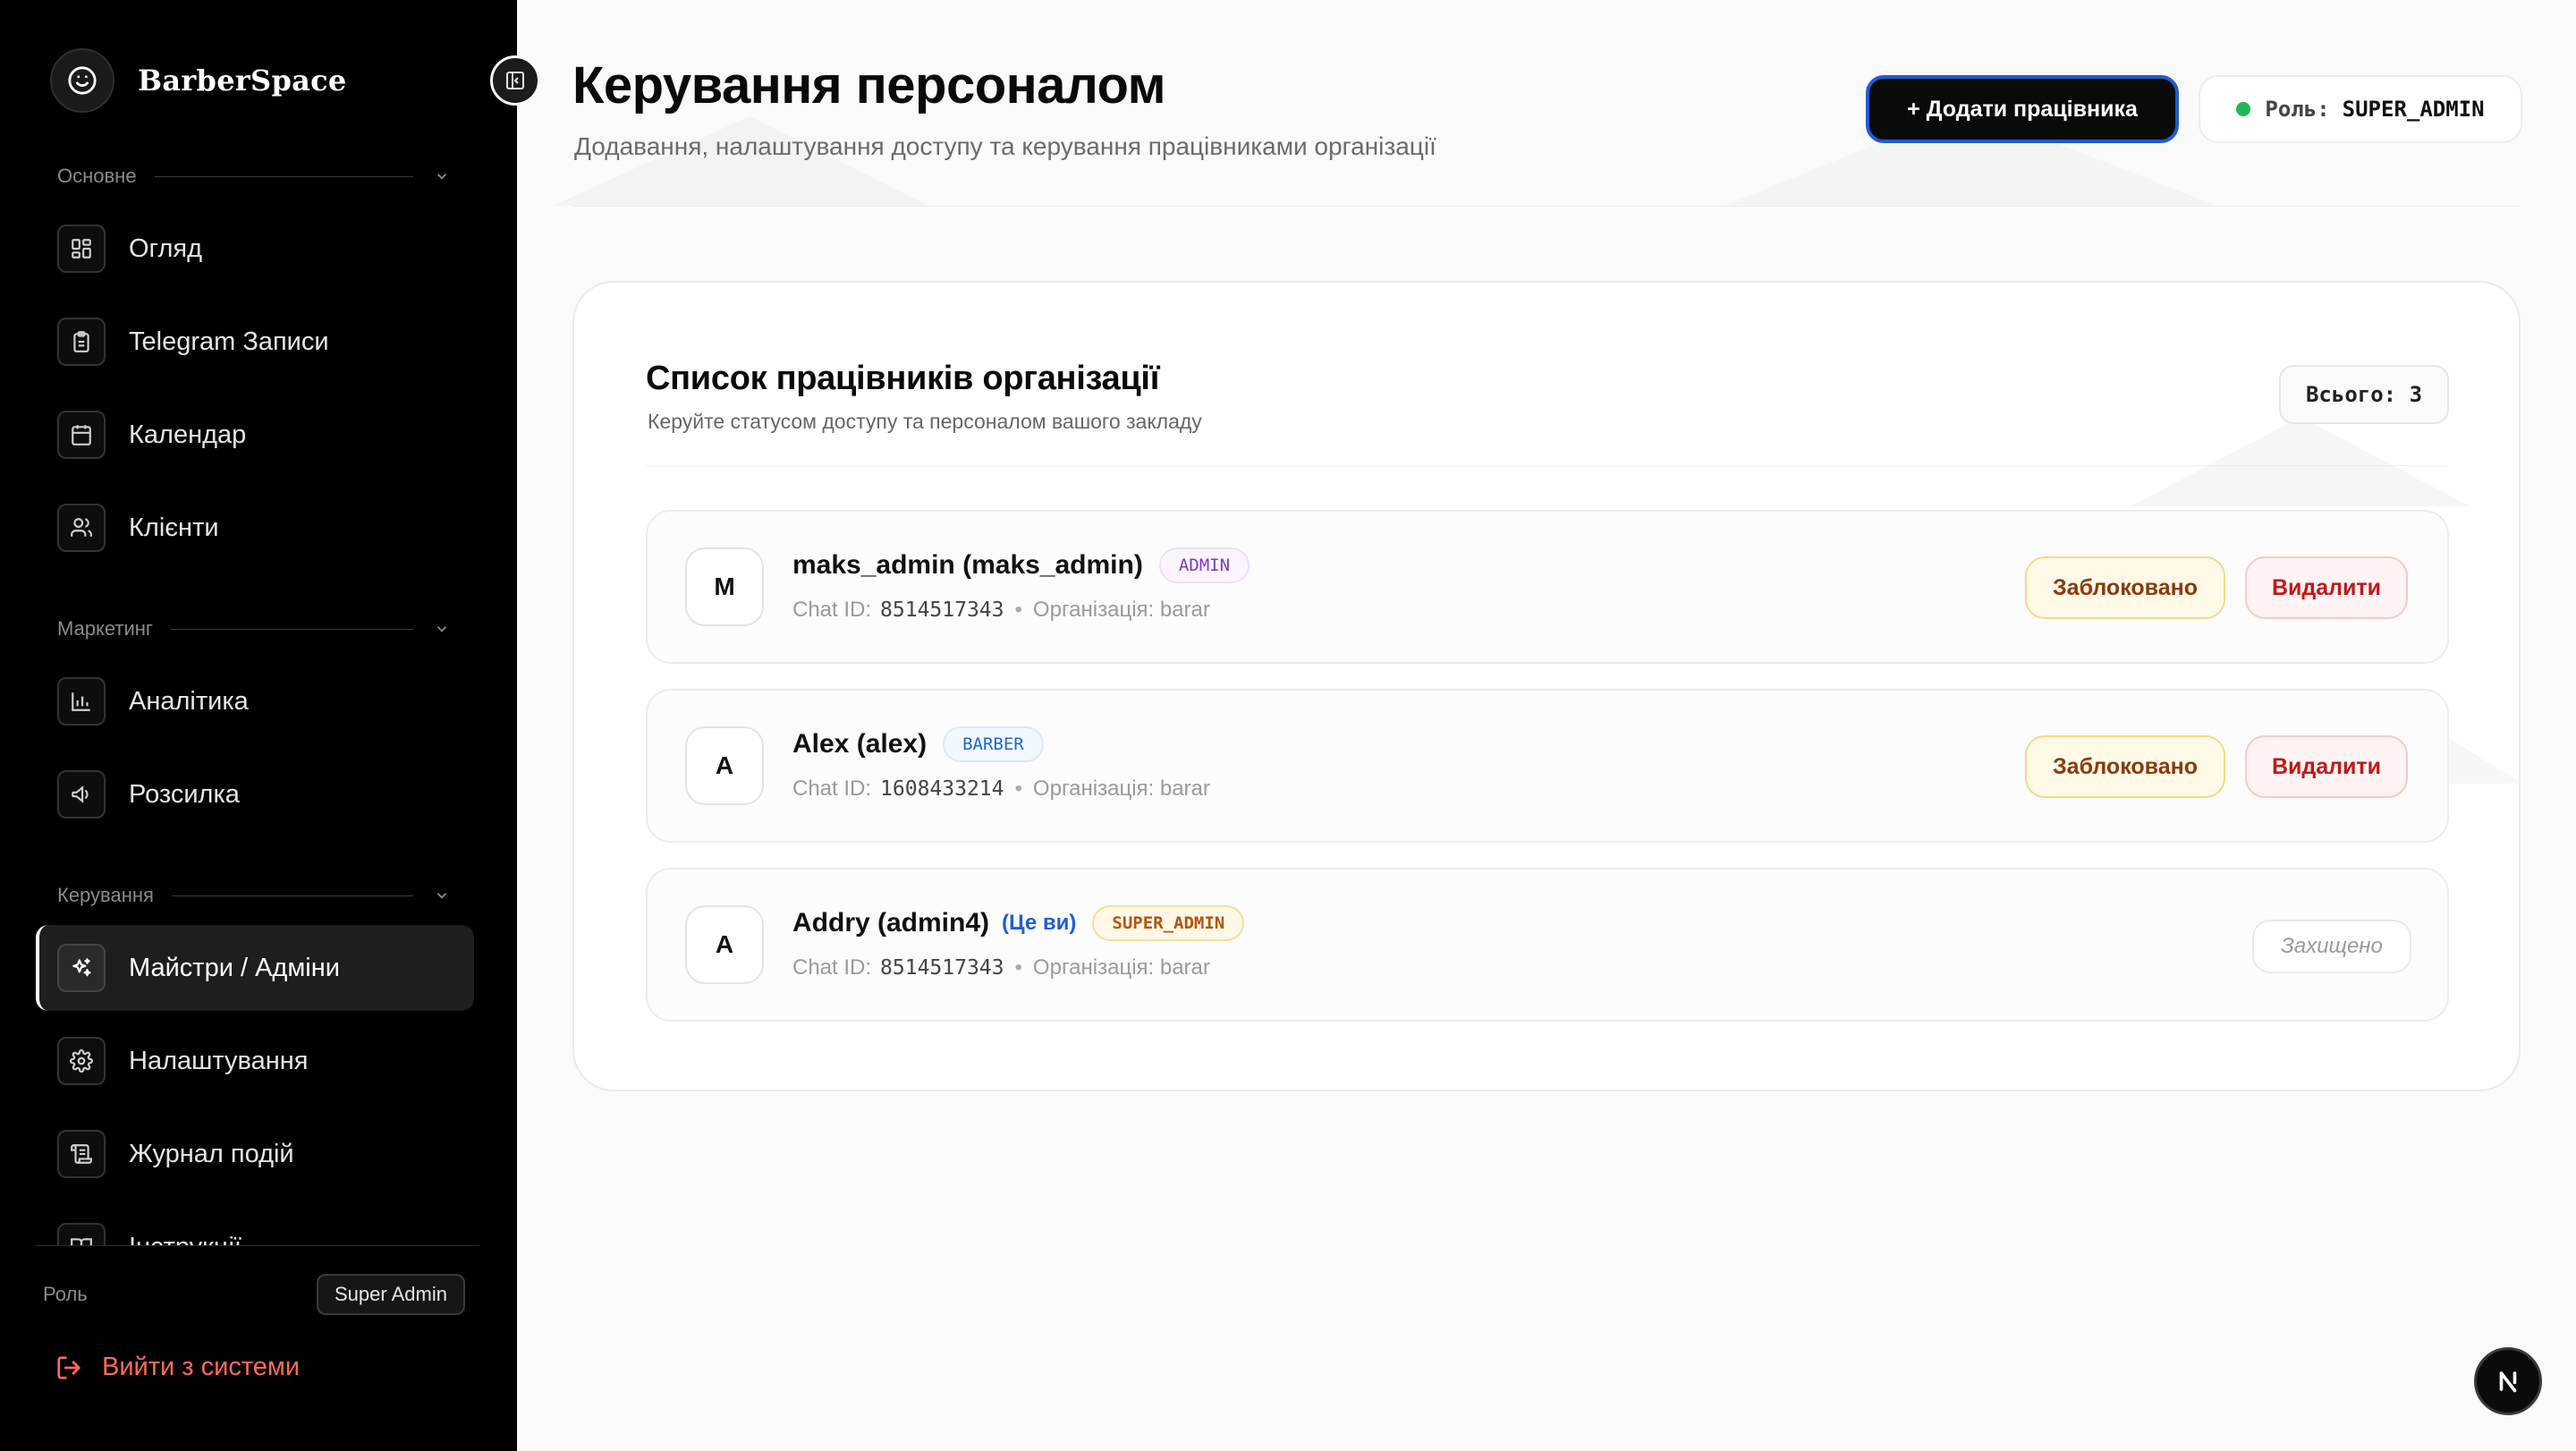 The height and width of the screenshot is (1451, 2576). What do you see at coordinates (254, 895) in the screenshot?
I see `section-management: Керування` at bounding box center [254, 895].